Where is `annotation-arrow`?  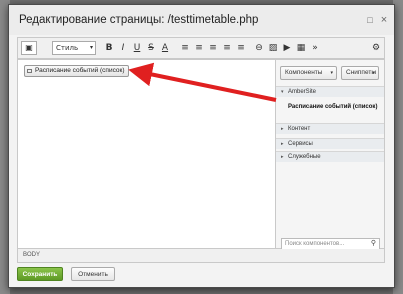
annotation-arrow is located at coordinates (202, 82).